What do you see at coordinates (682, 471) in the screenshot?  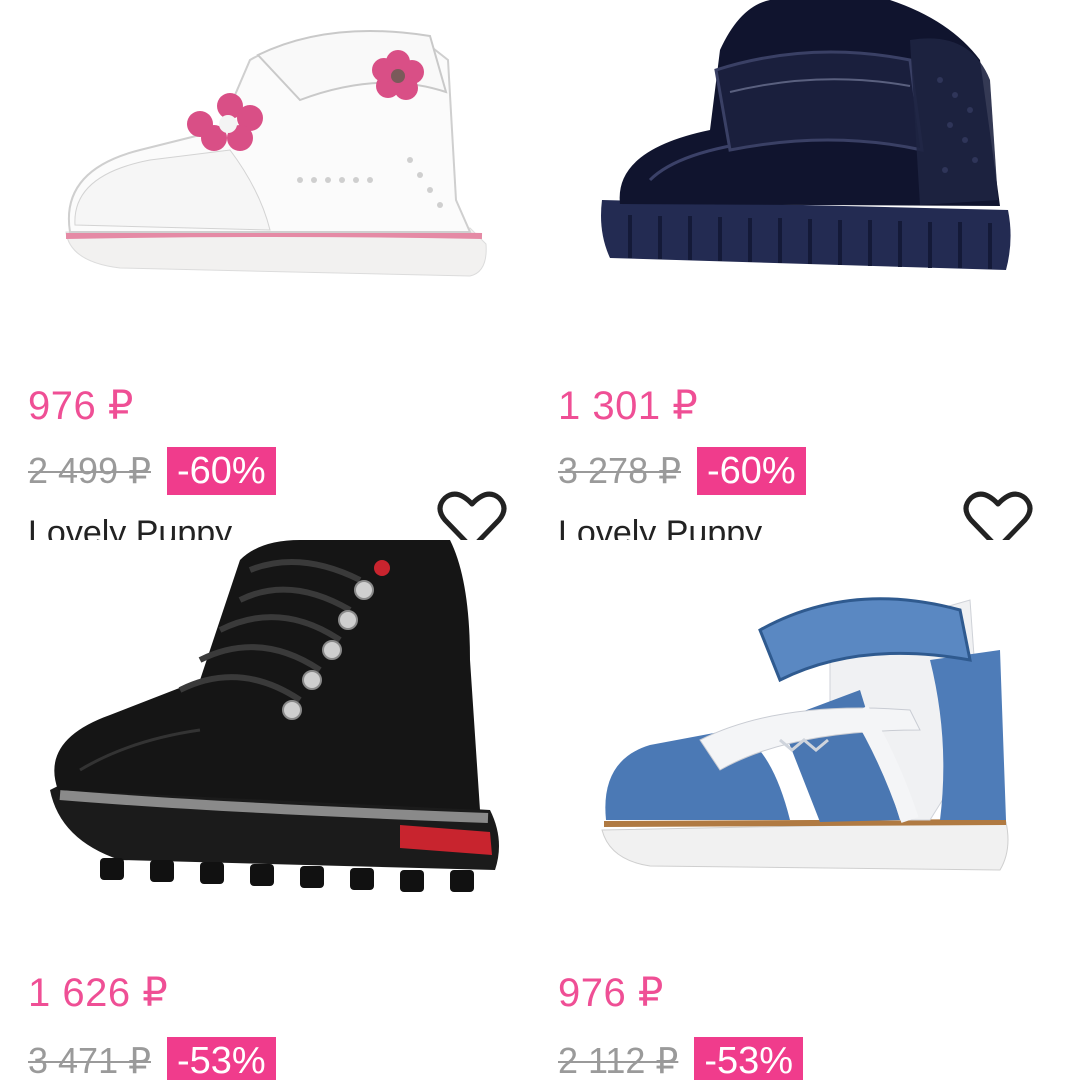 I see `old-price-row: 3 278 ₽ -60%` at bounding box center [682, 471].